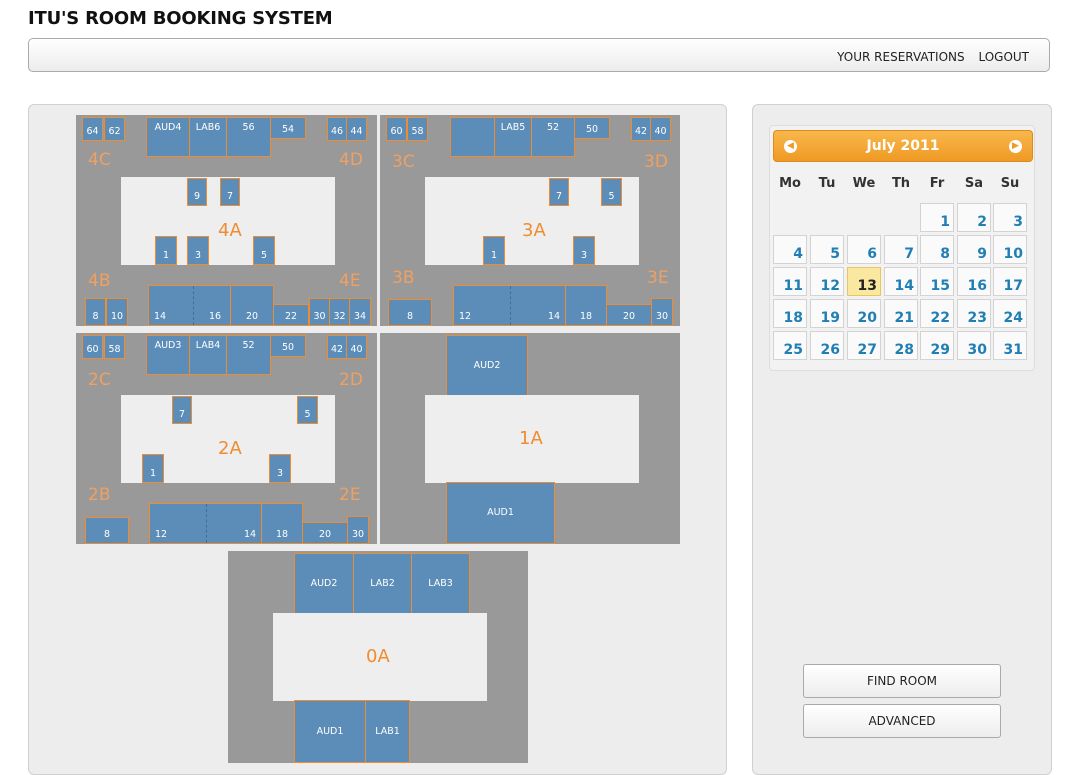 Image resolution: width=1083 pixels, height=775 pixels. What do you see at coordinates (937, 217) in the screenshot?
I see `calendar-day-1: 1` at bounding box center [937, 217].